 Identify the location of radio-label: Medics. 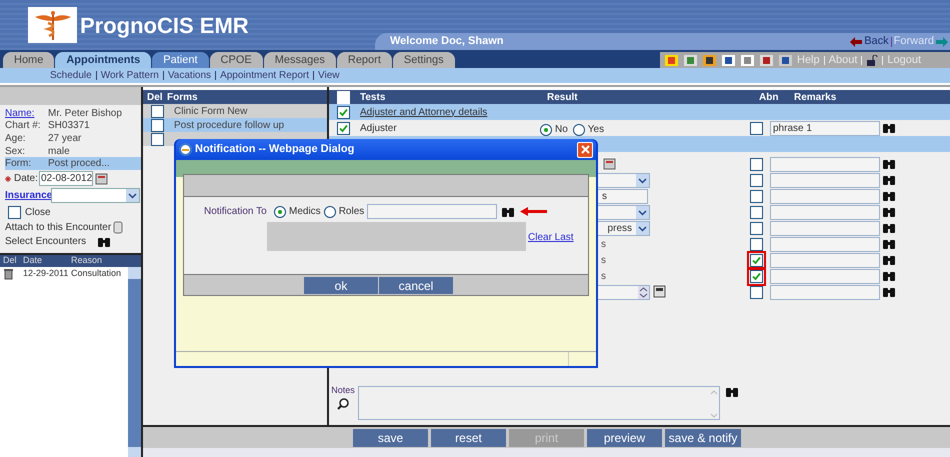
(305, 212).